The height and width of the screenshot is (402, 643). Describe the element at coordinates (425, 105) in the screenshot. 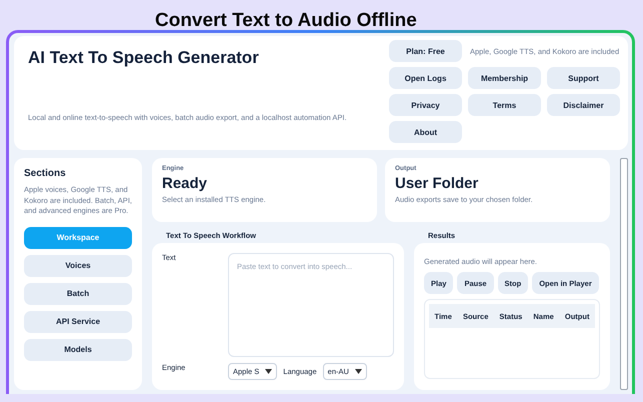

I see `header-button: Privacy` at that location.